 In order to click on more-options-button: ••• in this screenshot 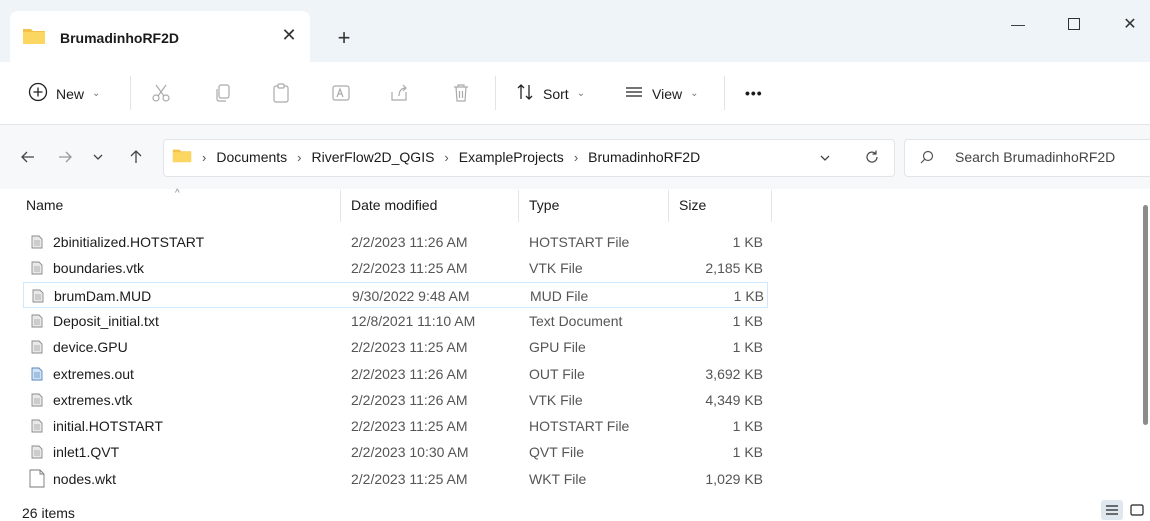, I will do `click(754, 93)`.